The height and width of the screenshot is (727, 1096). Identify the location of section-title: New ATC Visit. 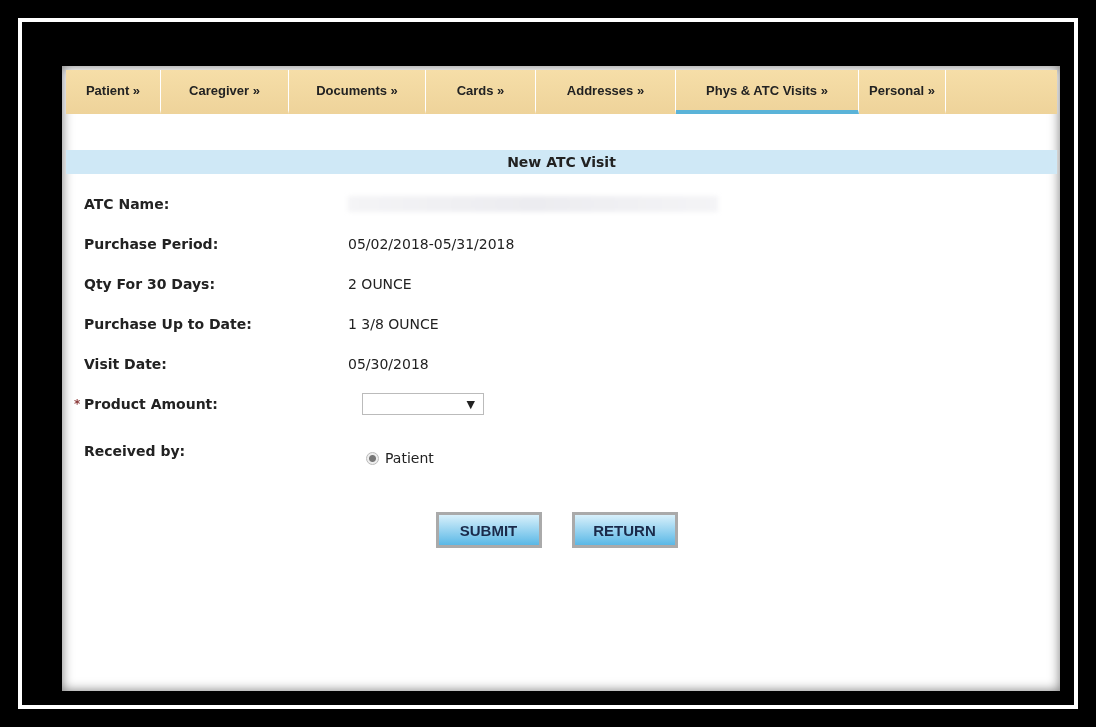
(561, 162).